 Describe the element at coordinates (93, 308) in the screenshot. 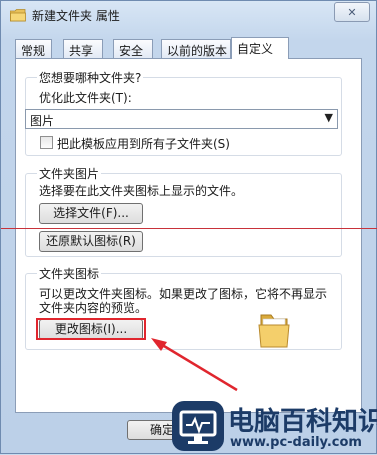

I see `folder-icons-description-line2: 文件夹内容的预览。` at that location.